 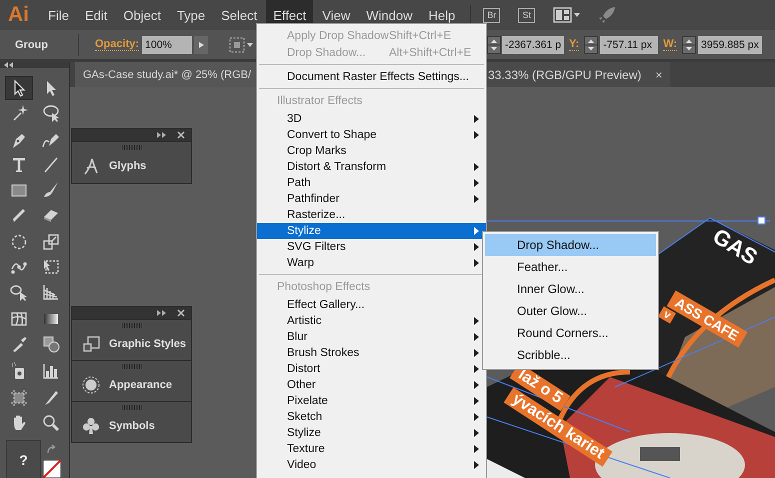 I want to click on width-label: W:, so click(x=670, y=44).